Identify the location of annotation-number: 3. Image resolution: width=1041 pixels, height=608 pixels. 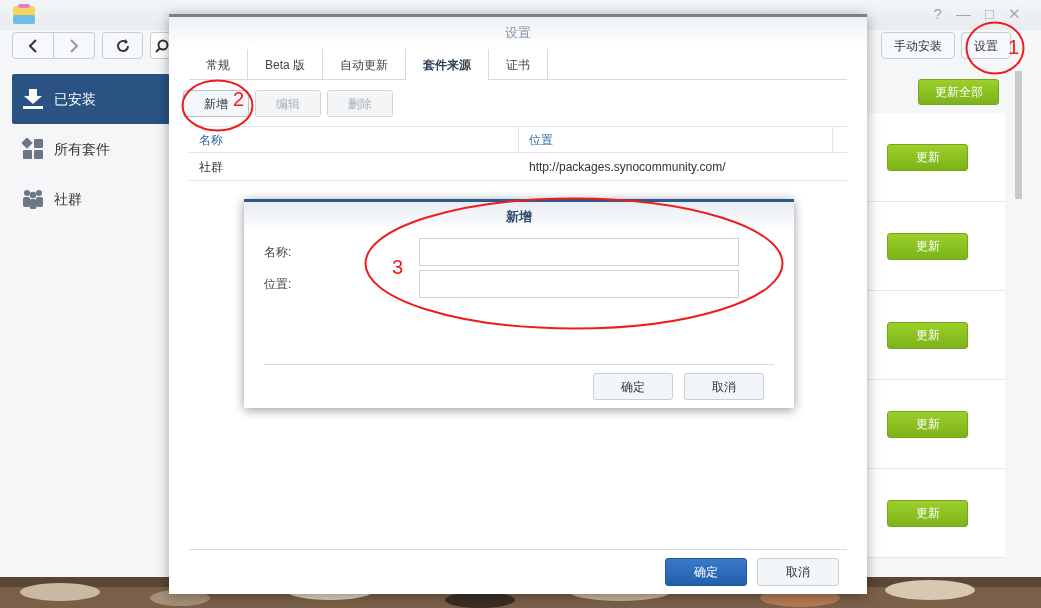
(398, 267).